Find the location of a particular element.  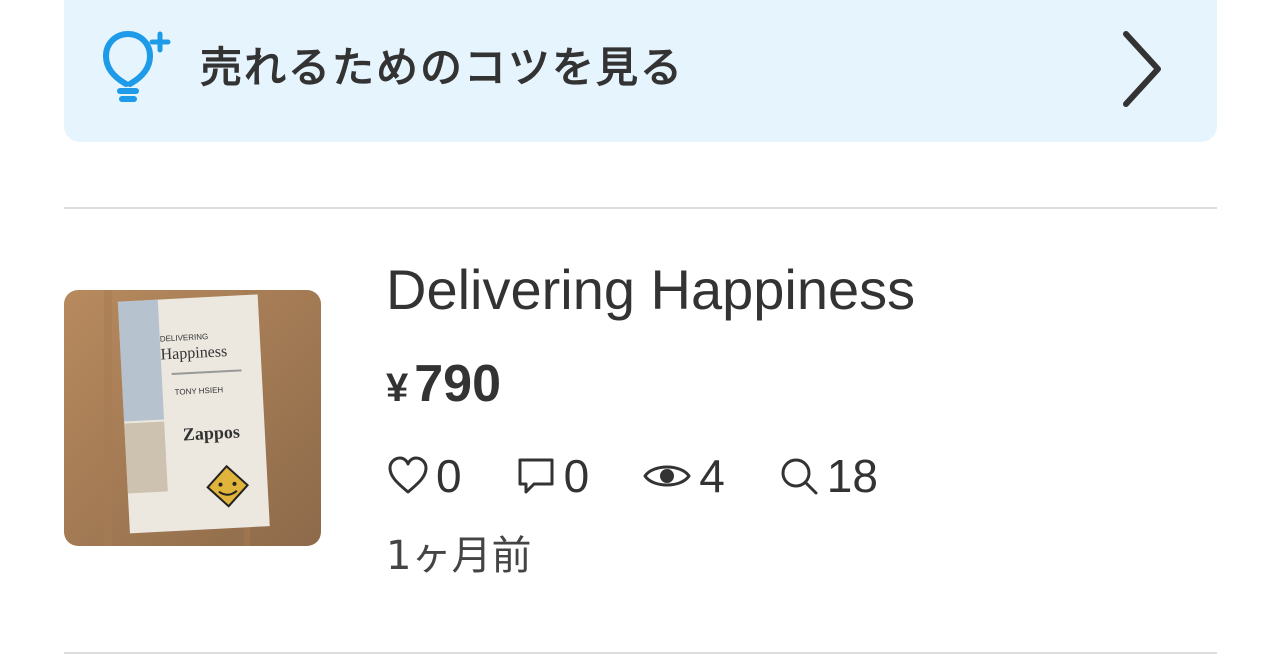

likes-stat: 0 is located at coordinates (424, 476).